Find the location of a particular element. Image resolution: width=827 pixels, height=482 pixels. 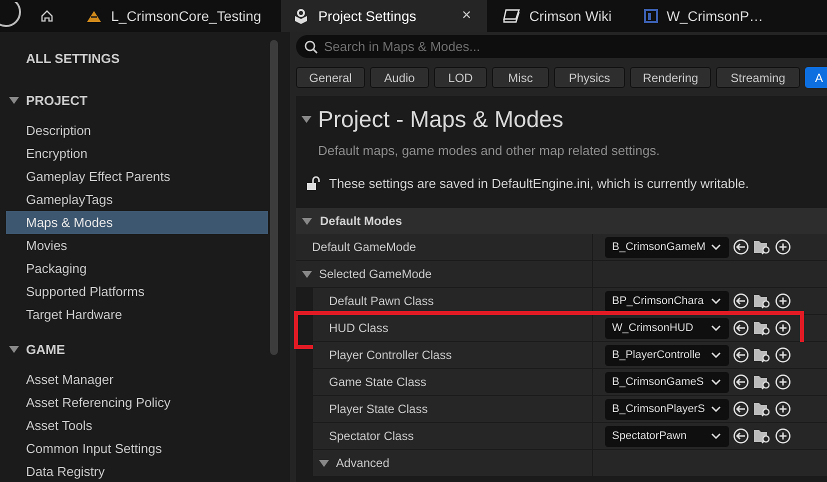

property-label: HUD Class is located at coordinates (358, 328).